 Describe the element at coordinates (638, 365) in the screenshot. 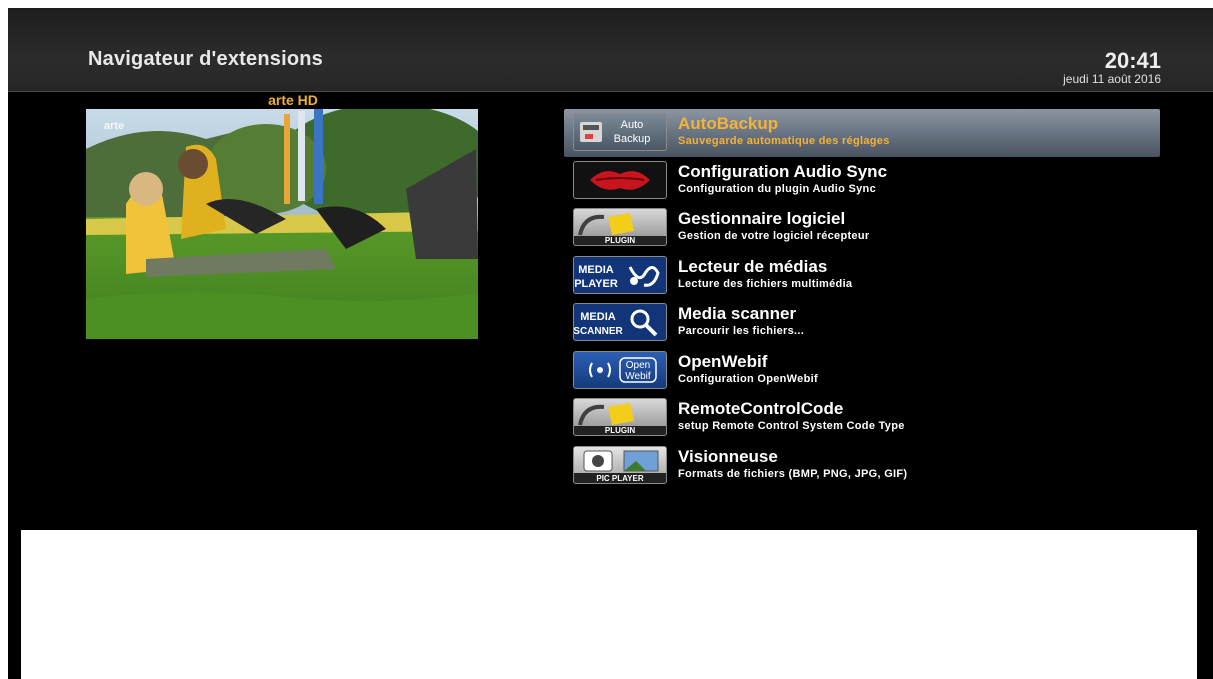

I see `svg-text: Open` at that location.